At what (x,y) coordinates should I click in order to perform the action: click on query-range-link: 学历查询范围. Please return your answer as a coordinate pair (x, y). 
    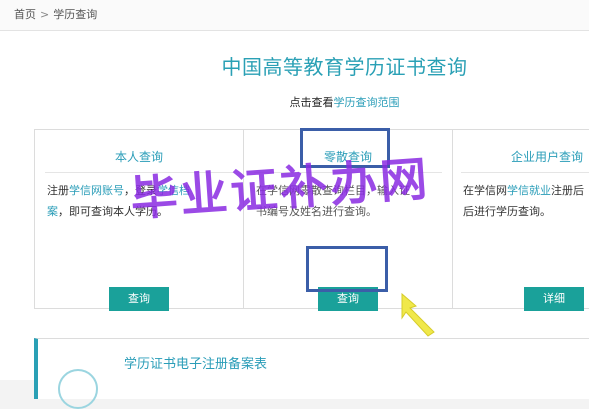
    Looking at the image, I should click on (367, 102).